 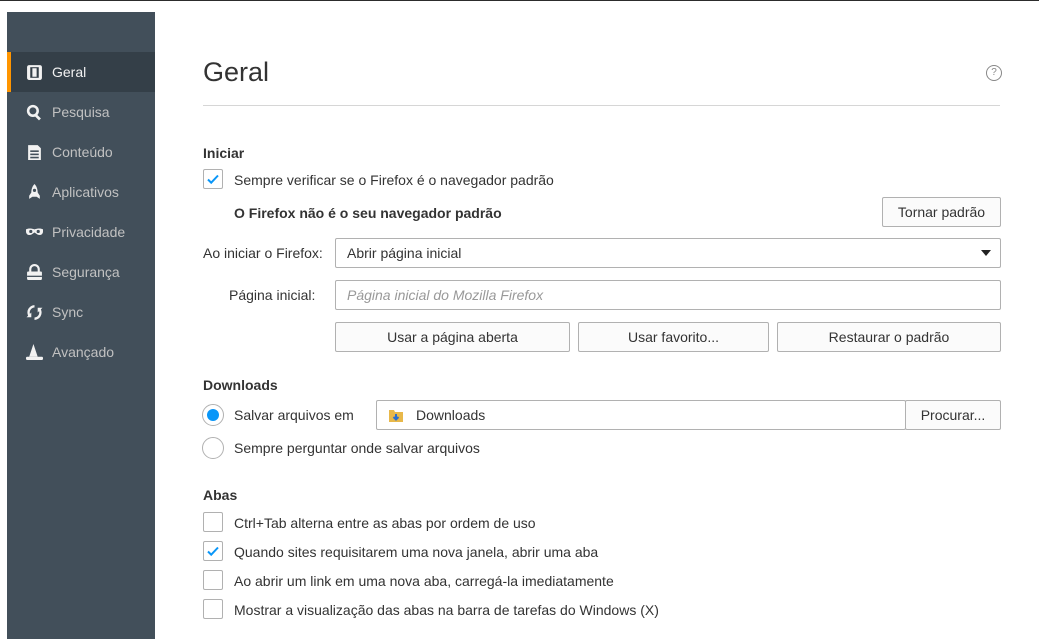 What do you see at coordinates (641, 415) in the screenshot?
I see `download-folder-field: Downloads` at bounding box center [641, 415].